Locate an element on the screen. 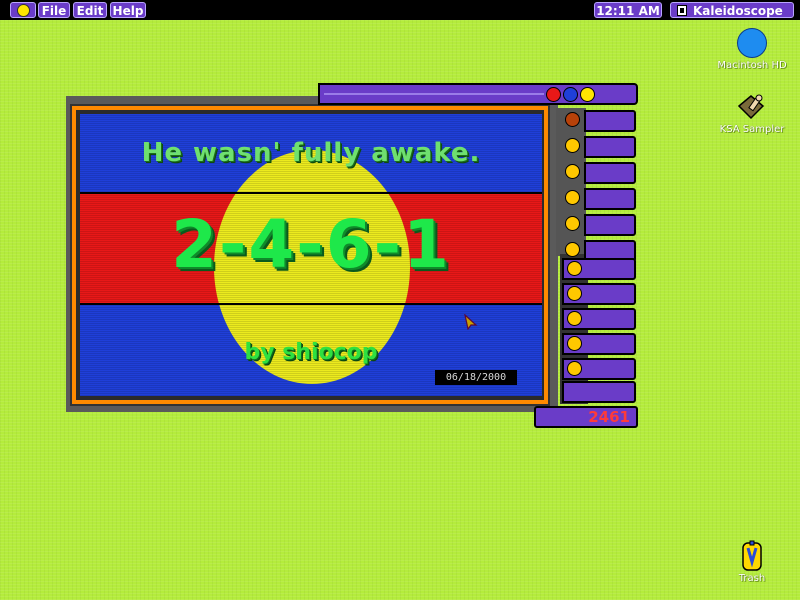 Image resolution: width=800 pixels, height=600 pixels. desktop-icon-label: Macintosh HD is located at coordinates (752, 65).